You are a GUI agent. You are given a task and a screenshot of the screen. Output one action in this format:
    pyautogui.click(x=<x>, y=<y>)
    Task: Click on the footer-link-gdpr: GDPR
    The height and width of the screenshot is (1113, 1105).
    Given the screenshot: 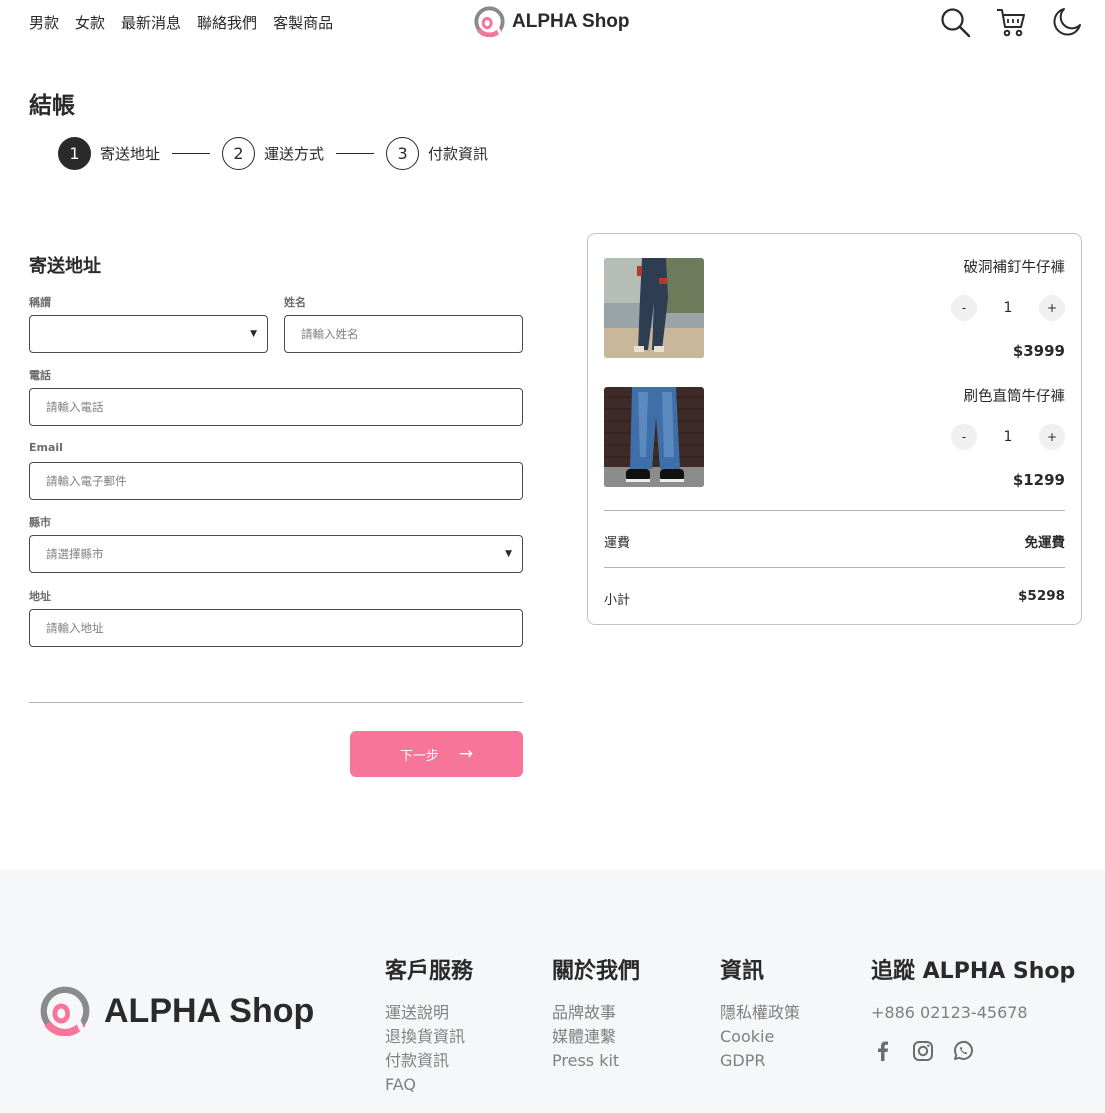 What is the action you would take?
    pyautogui.click(x=760, y=1061)
    